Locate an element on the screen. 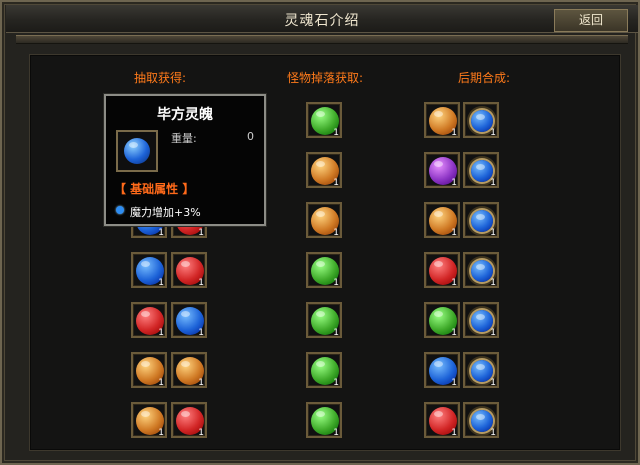 The height and width of the screenshot is (465, 640). tooltip-weight-label: 重量: is located at coordinates (184, 138).